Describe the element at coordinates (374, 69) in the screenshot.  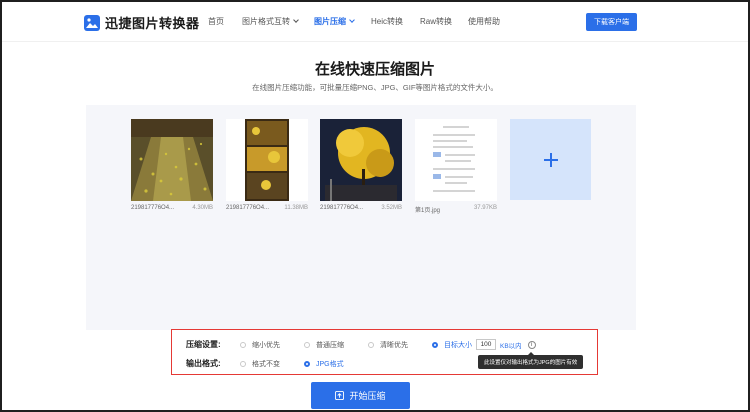
I see `page-title: 在线快速压缩图片` at that location.